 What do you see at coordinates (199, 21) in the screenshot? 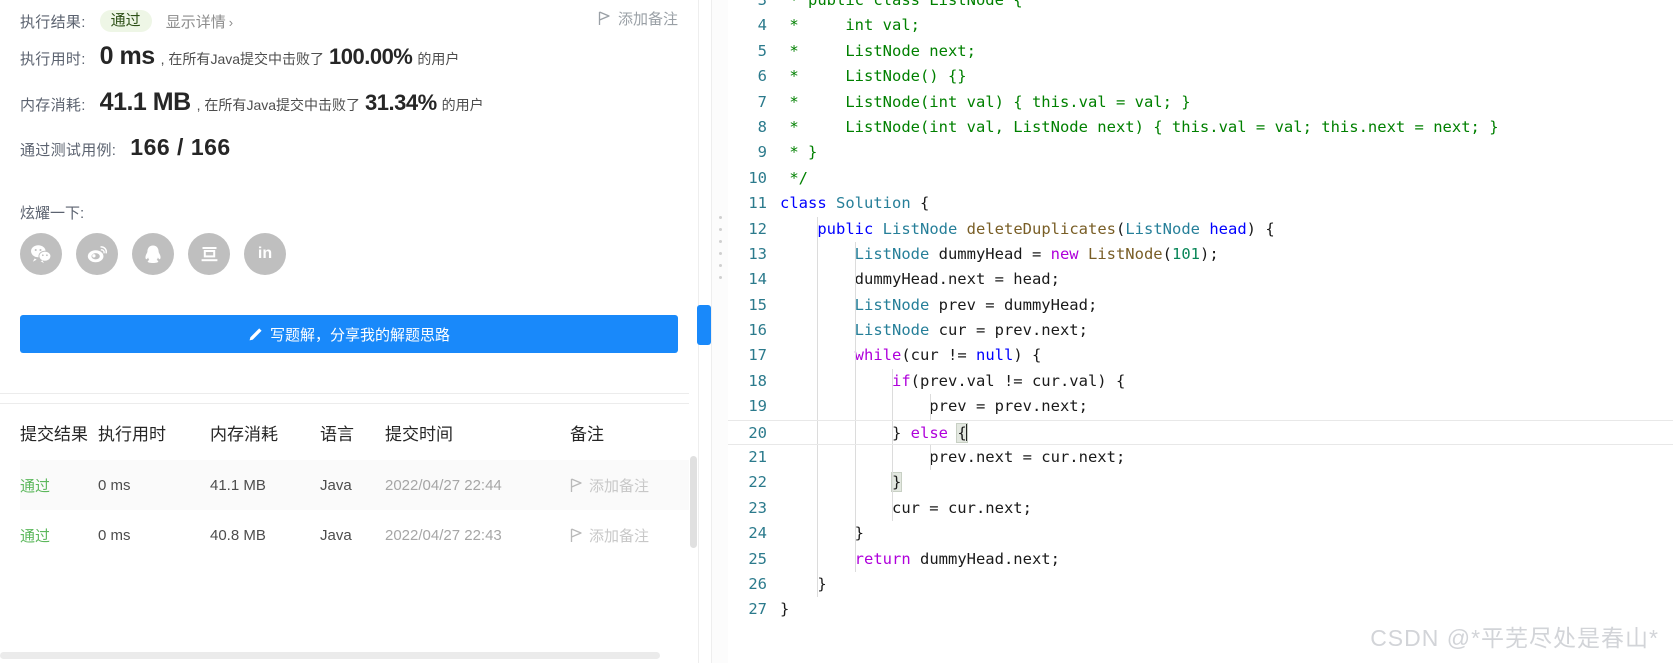
I see `show-detail-link: 显示详情 ›` at bounding box center [199, 21].